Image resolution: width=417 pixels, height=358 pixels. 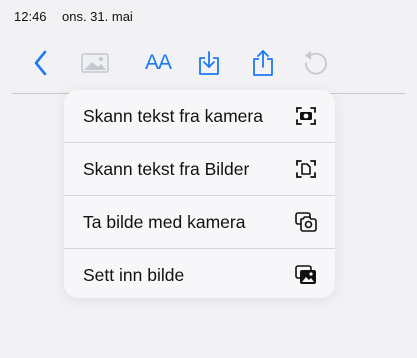 What do you see at coordinates (41, 63) in the screenshot?
I see `back-chevron-icon` at bounding box center [41, 63].